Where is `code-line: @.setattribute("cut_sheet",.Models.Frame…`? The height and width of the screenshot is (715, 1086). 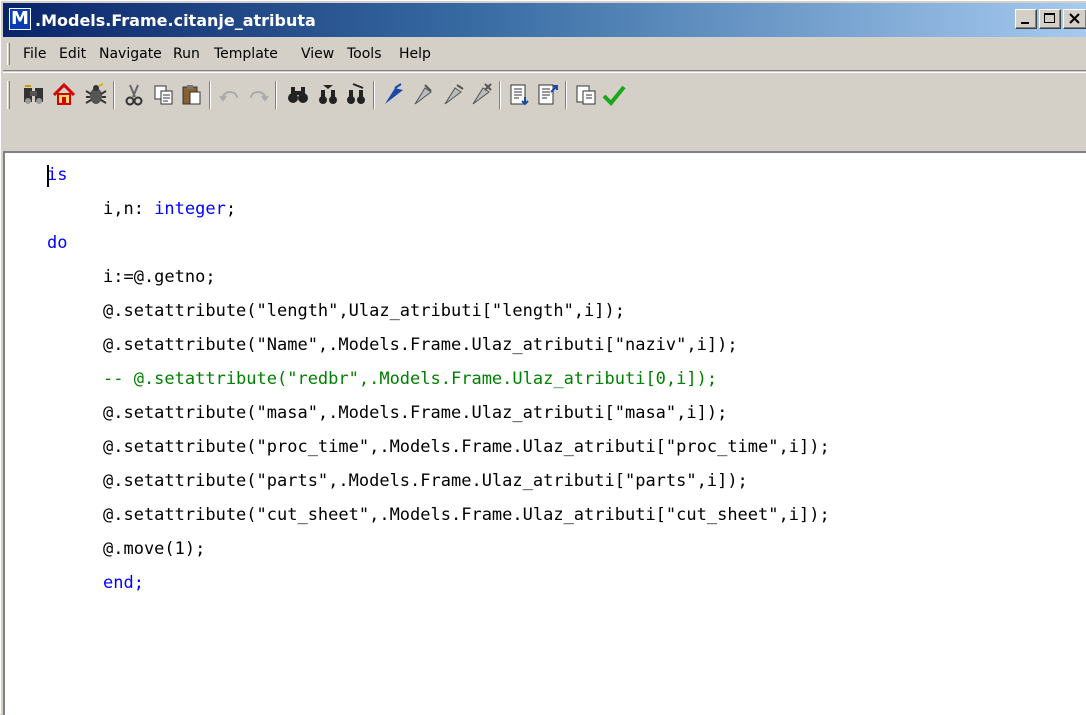 code-line: @.setattribute("cut_sheet",.Models.Frame… is located at coordinates (466, 515).